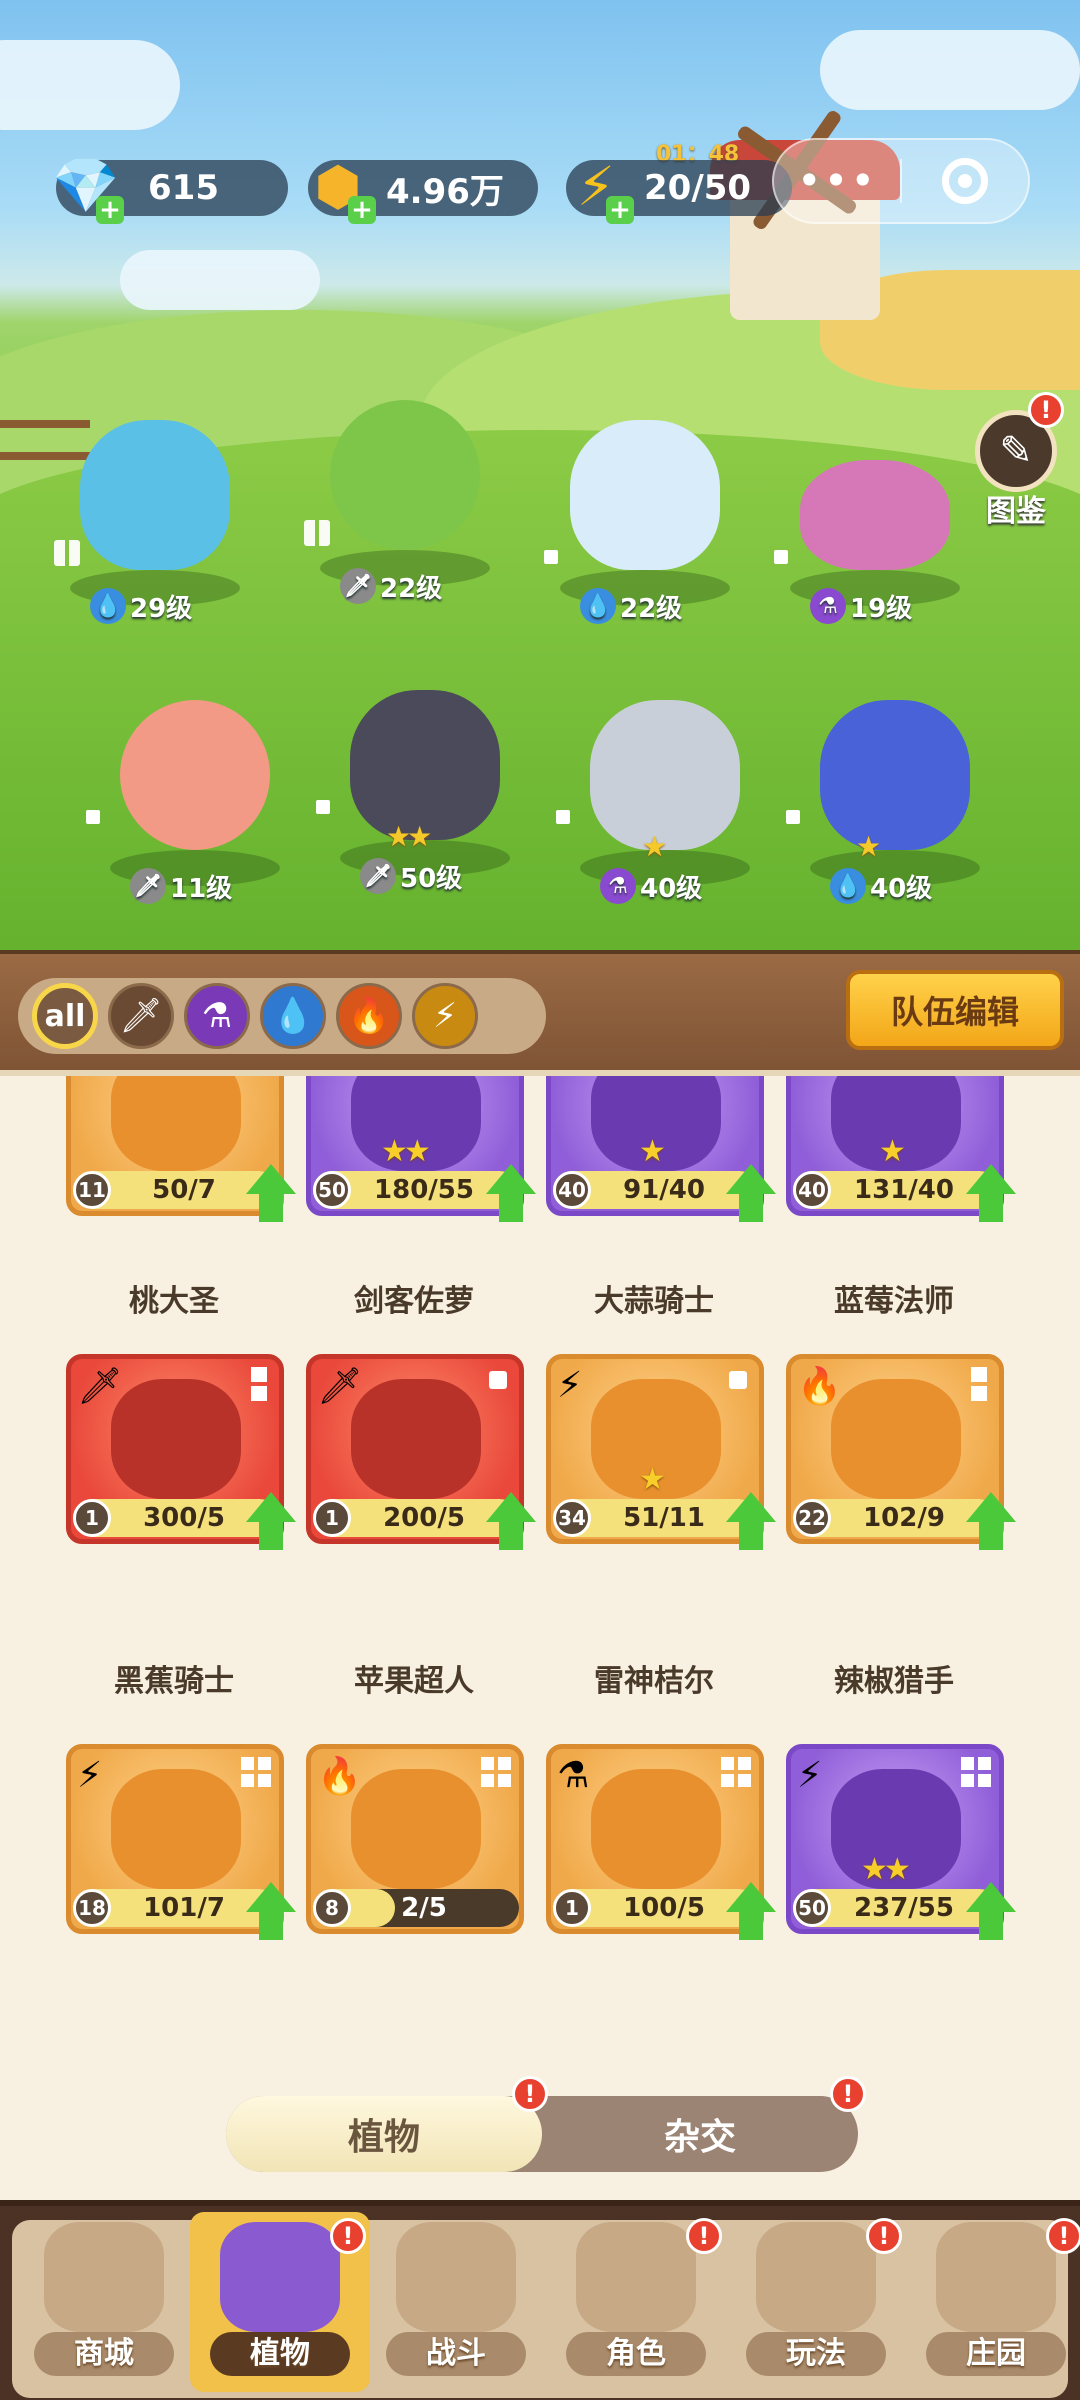  Describe the element at coordinates (104, 2277) in the screenshot. I see `shop-icon` at that location.